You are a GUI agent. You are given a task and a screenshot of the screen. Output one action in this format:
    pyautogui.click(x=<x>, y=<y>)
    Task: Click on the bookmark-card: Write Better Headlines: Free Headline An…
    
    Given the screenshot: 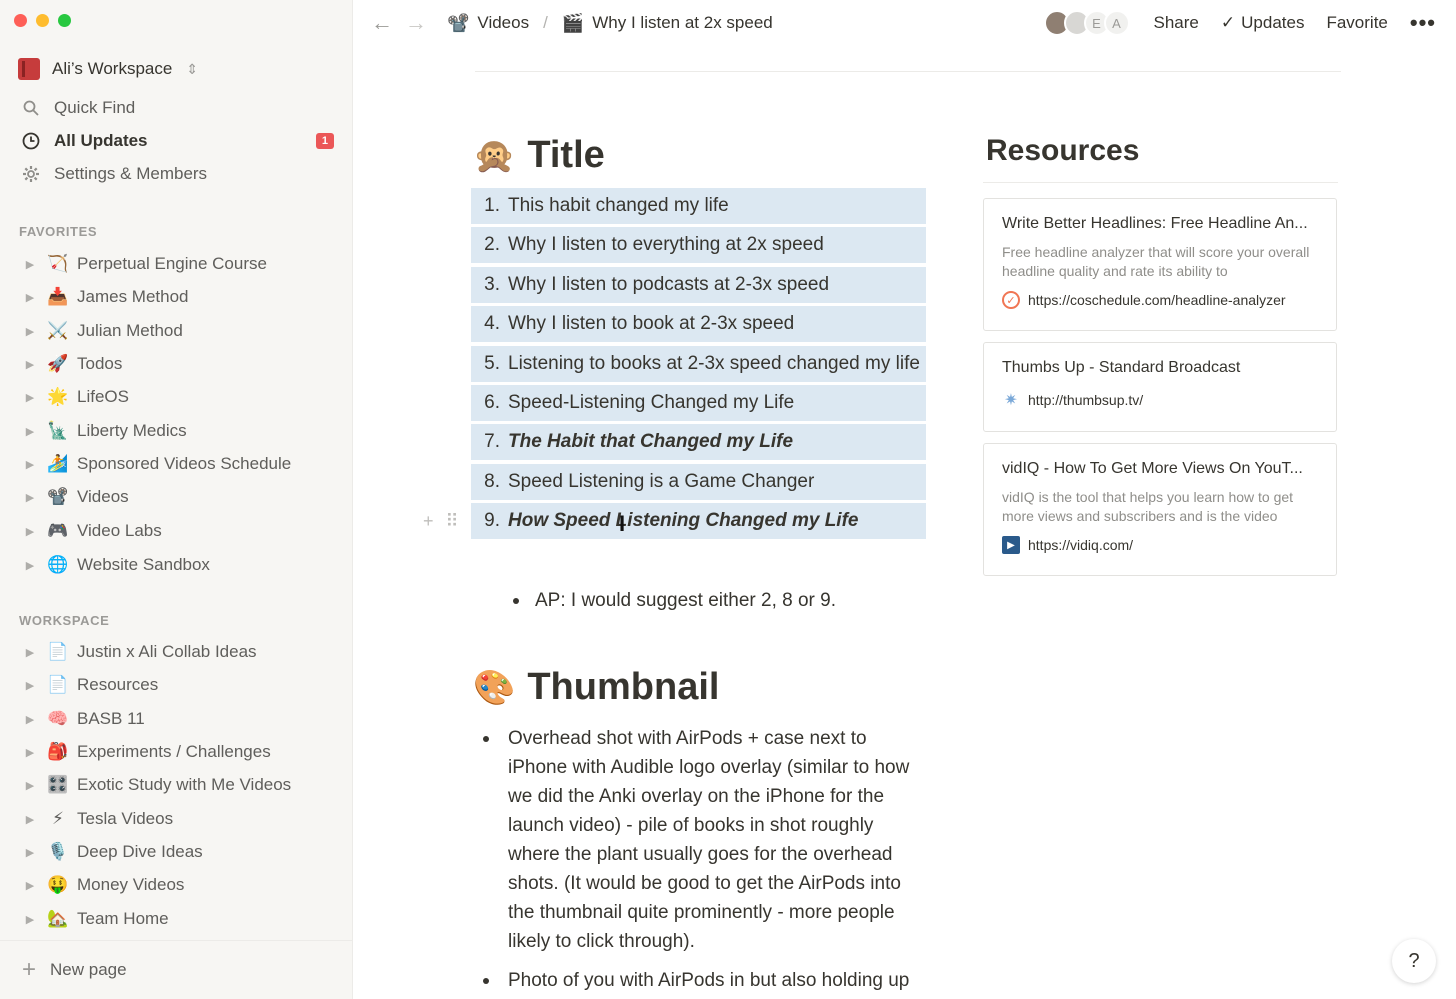 What is the action you would take?
    pyautogui.click(x=1160, y=264)
    